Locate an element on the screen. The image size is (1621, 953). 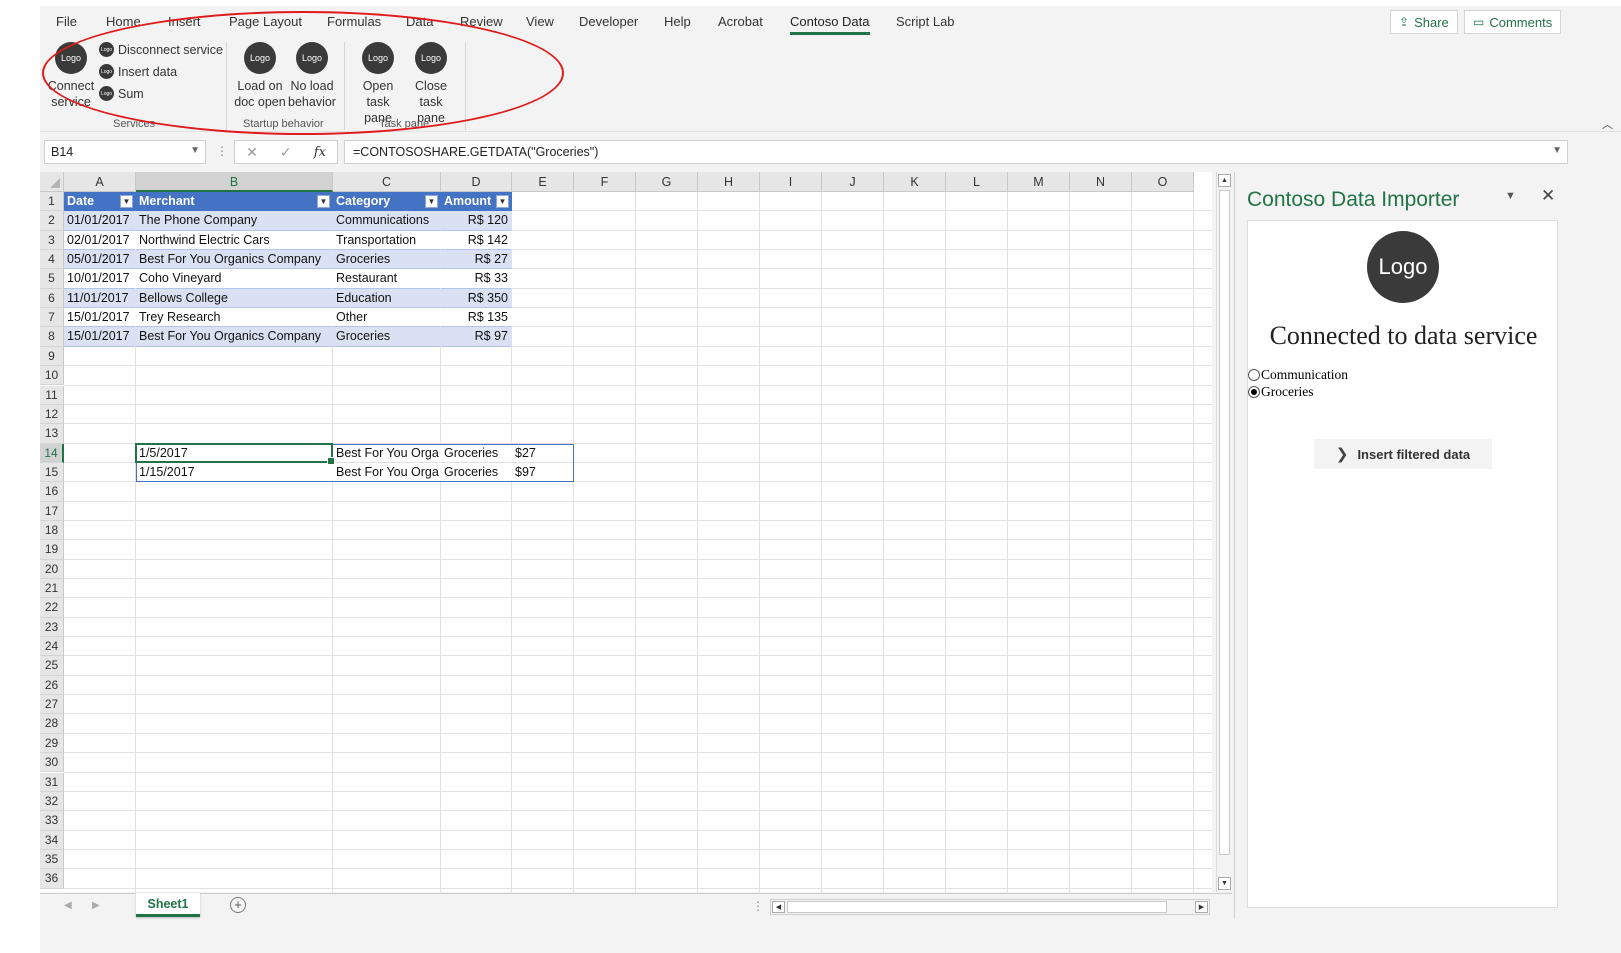
column-header-f: F is located at coordinates (605, 182).